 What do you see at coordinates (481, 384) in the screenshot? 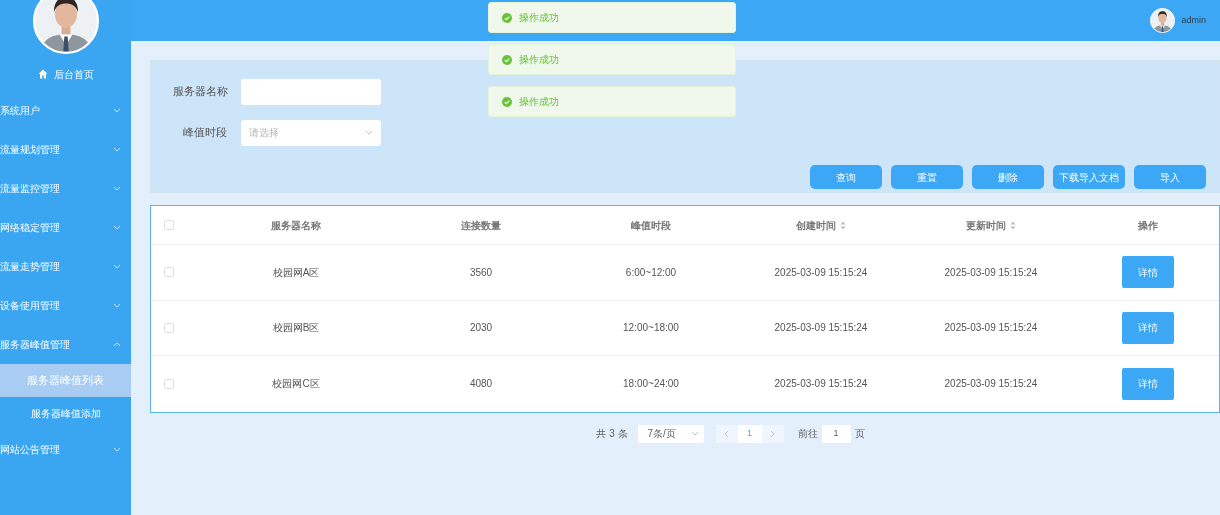
I see `table-cell-text: 4080` at bounding box center [481, 384].